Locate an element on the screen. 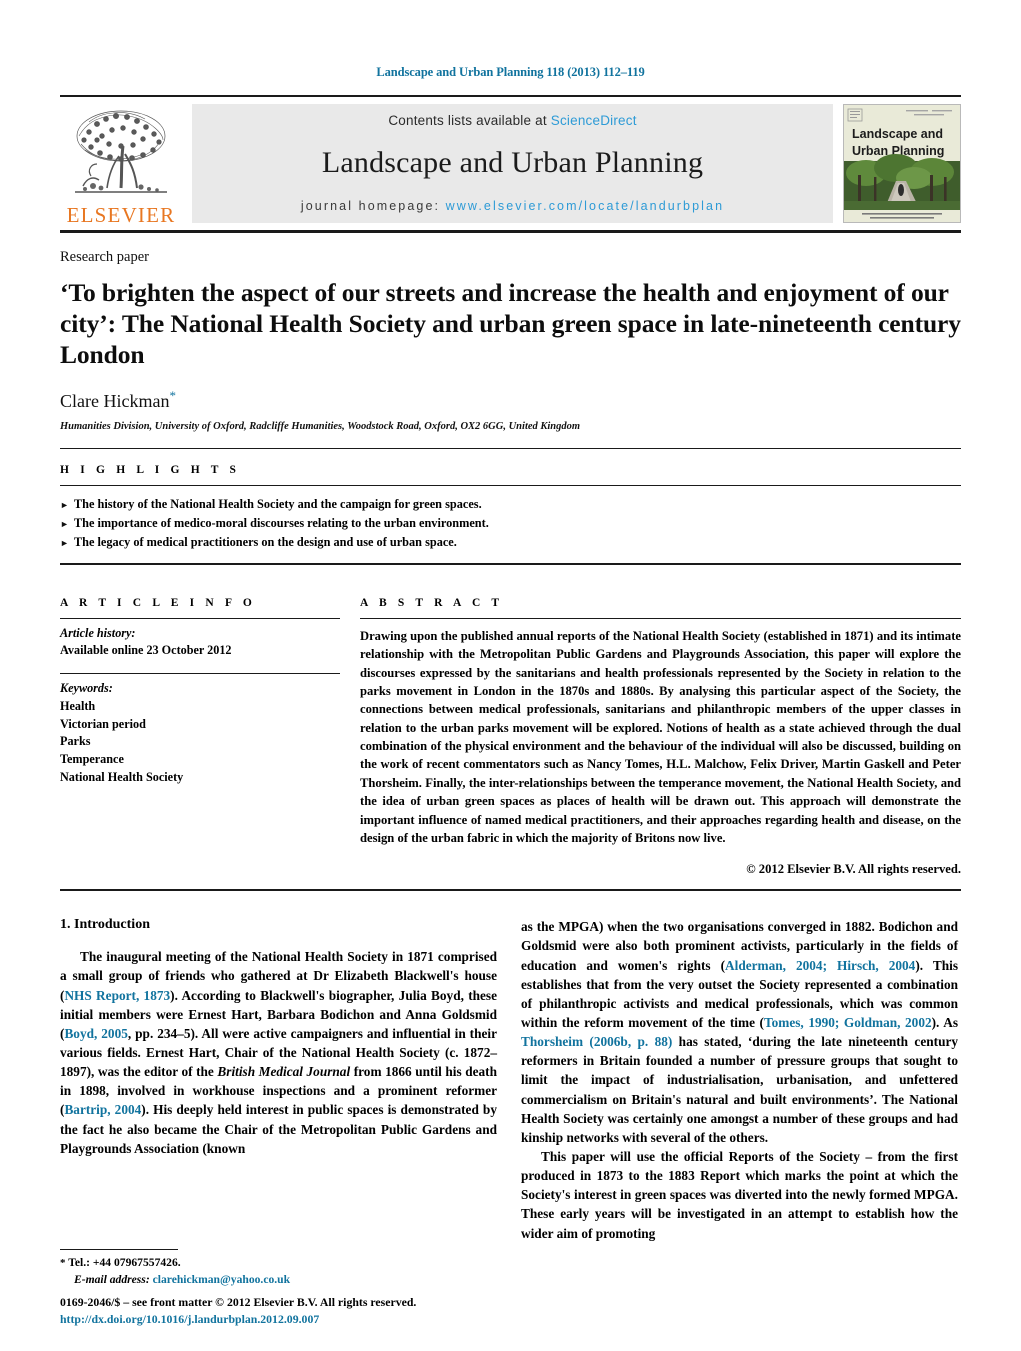 The width and height of the screenshot is (1021, 1351). citation-link: Alderman, 2004; Hirsch, 2004 is located at coordinates (820, 965).